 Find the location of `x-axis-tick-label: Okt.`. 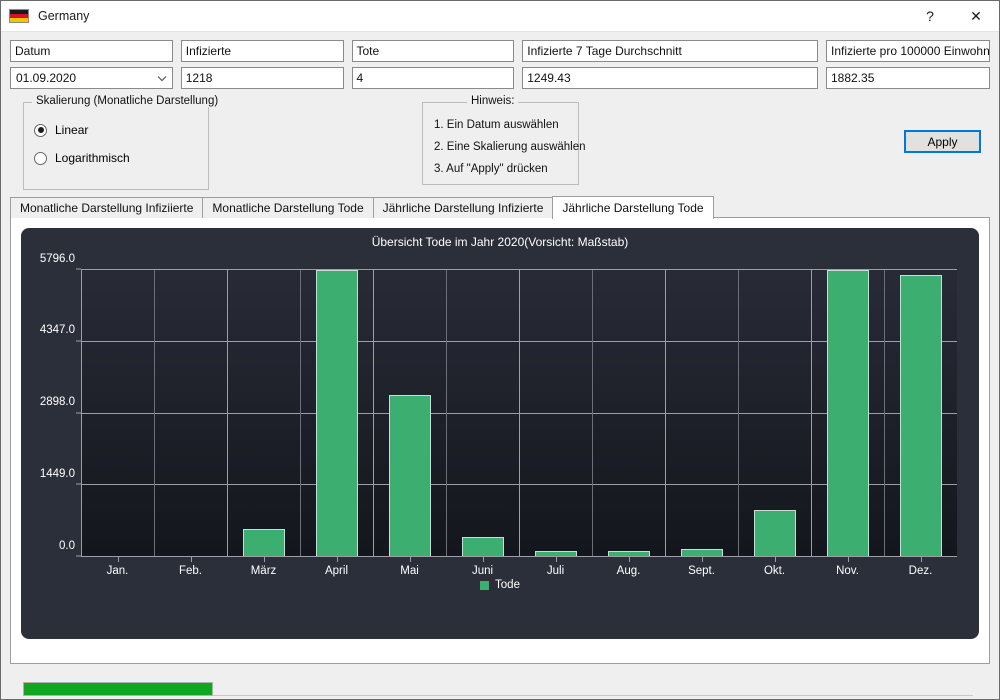

x-axis-tick-label: Okt. is located at coordinates (774, 571).